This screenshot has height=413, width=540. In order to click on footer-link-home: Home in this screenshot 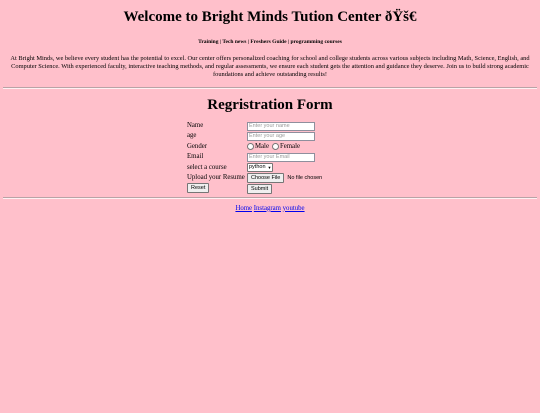, I will do `click(243, 208)`.